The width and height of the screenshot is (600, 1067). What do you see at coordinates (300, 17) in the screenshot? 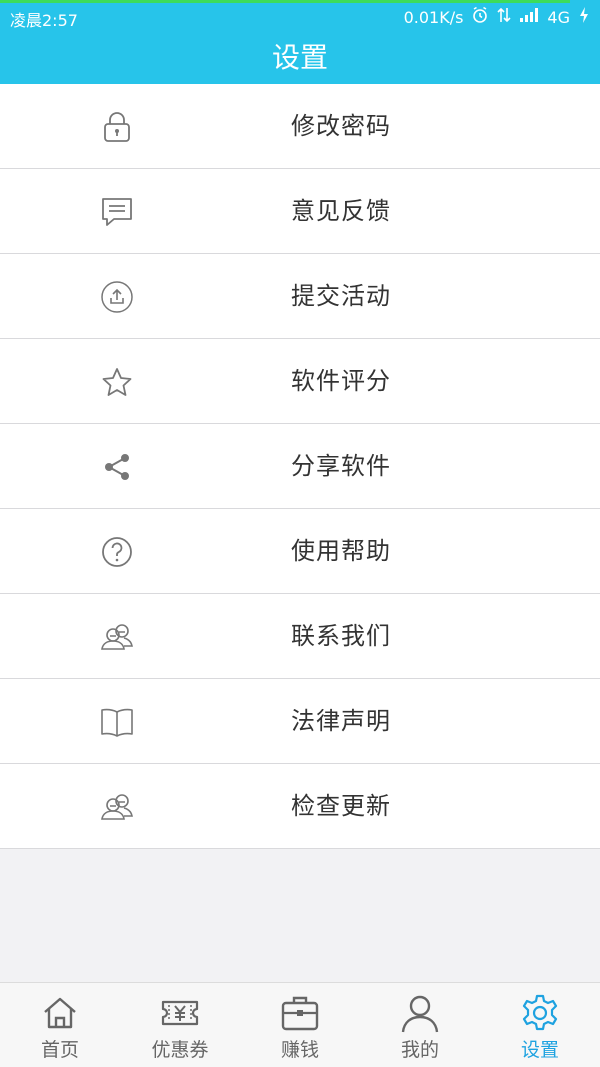
I see `status-bar: 凌晨2:57 0.01K/s 4G` at bounding box center [300, 17].